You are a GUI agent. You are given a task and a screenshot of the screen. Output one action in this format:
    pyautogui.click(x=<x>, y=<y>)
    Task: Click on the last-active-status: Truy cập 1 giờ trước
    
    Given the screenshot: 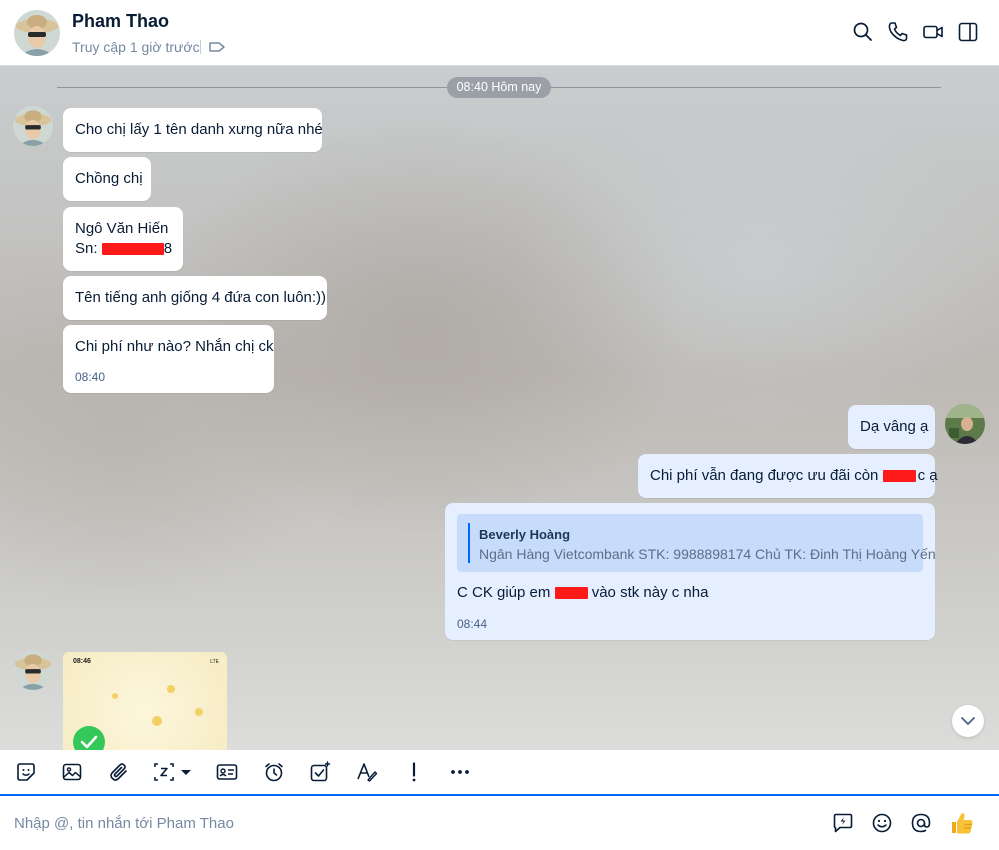 What is the action you would take?
    pyautogui.click(x=136, y=47)
    